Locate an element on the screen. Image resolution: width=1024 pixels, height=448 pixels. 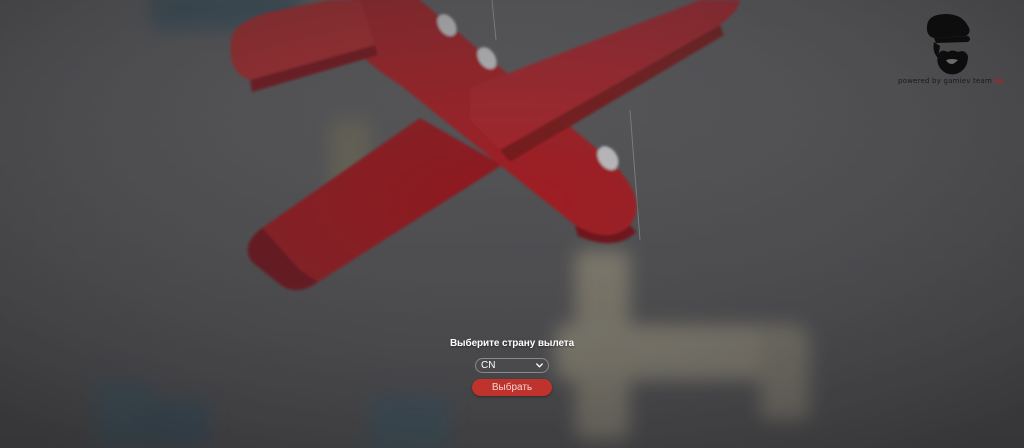
brand-caption: powered by gamiev team ru is located at coordinates (950, 81).